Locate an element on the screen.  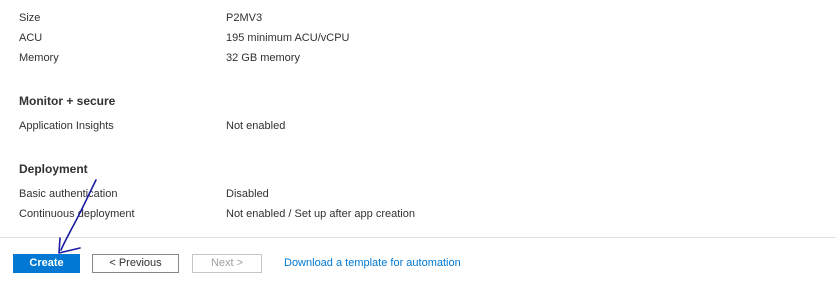
row-value: 195 minimum ACU/vCPU is located at coordinates (288, 38).